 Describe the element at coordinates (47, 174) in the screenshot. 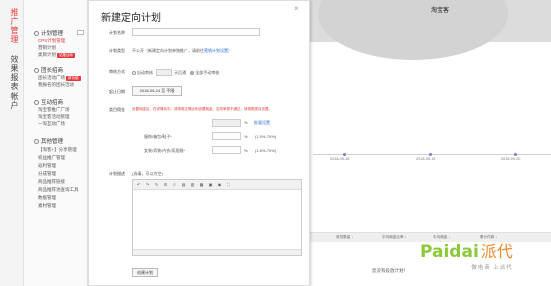

I see `submenu-item-share-split: 分成管理` at that location.